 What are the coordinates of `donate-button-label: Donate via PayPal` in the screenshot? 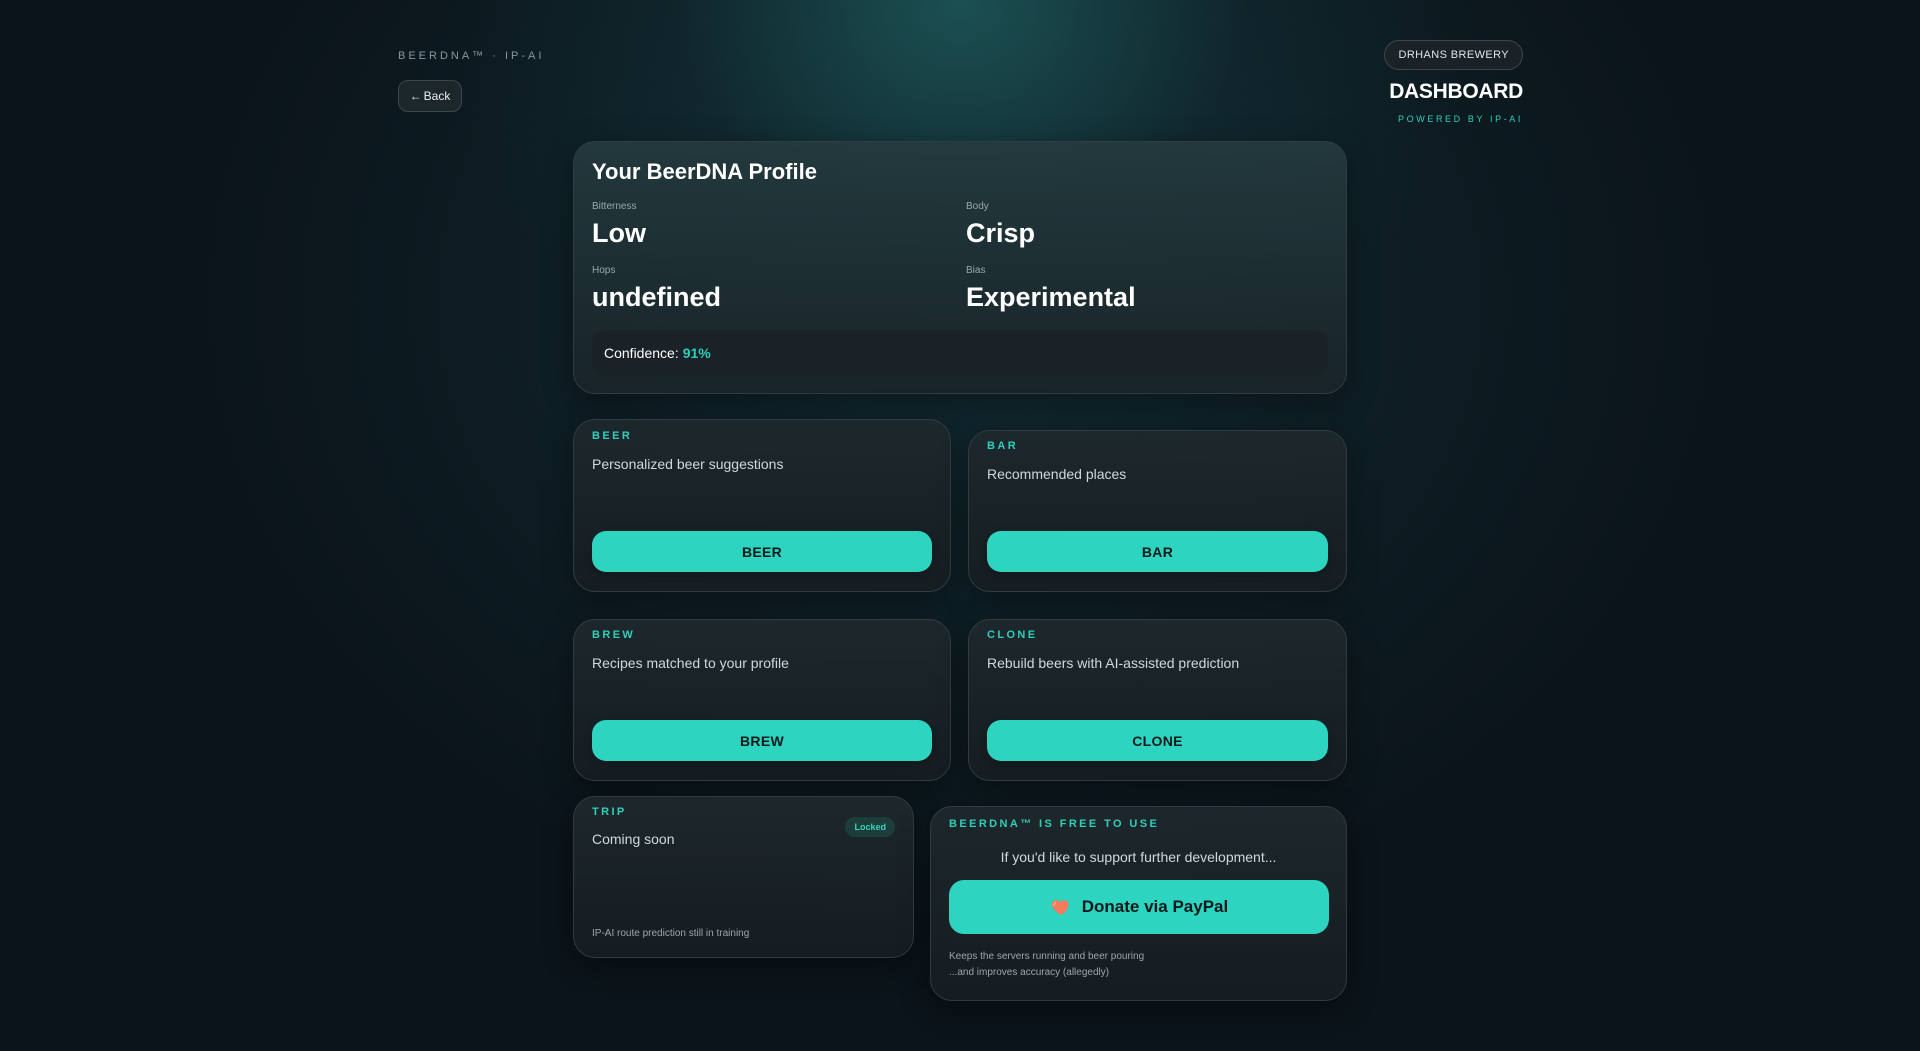 It's located at (1155, 906).